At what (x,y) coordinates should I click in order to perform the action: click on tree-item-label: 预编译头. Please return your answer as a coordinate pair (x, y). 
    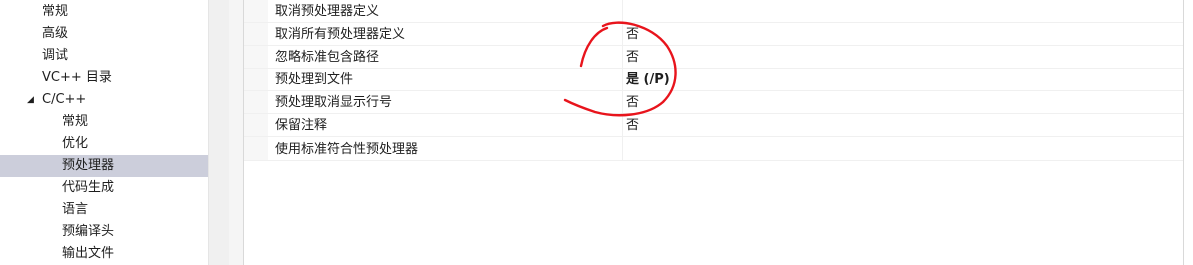
    Looking at the image, I should click on (88, 231).